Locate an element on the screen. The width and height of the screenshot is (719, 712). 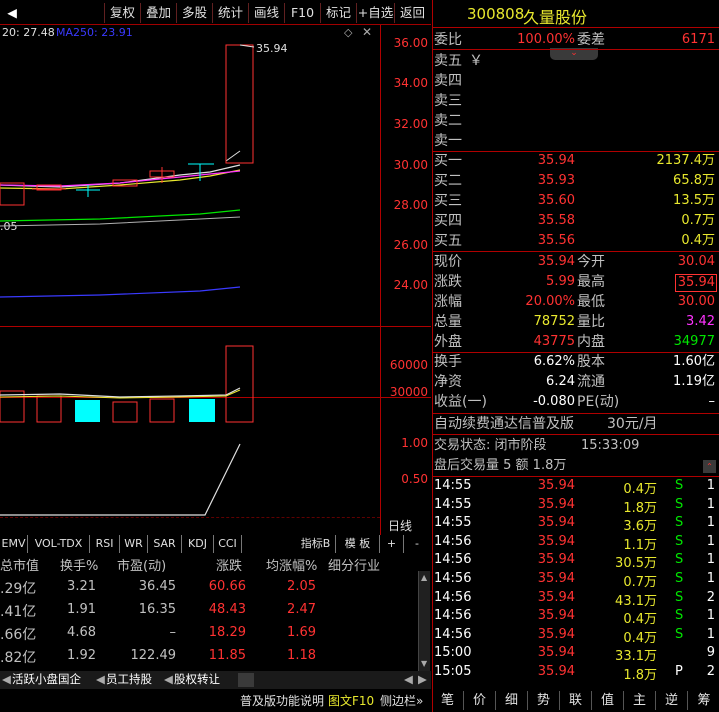
col-header-change: 涨跌 is located at coordinates (229, 564).